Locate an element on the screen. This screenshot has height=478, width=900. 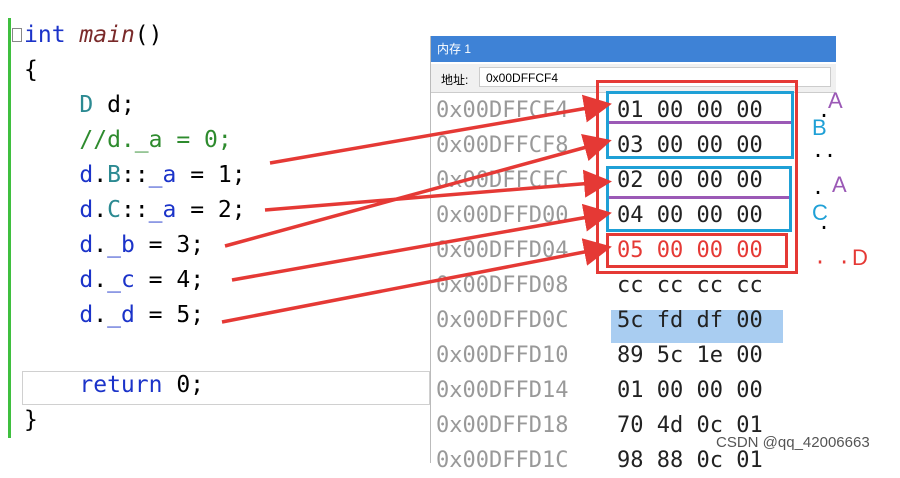
arrow-d is located at coordinates (416, 281).